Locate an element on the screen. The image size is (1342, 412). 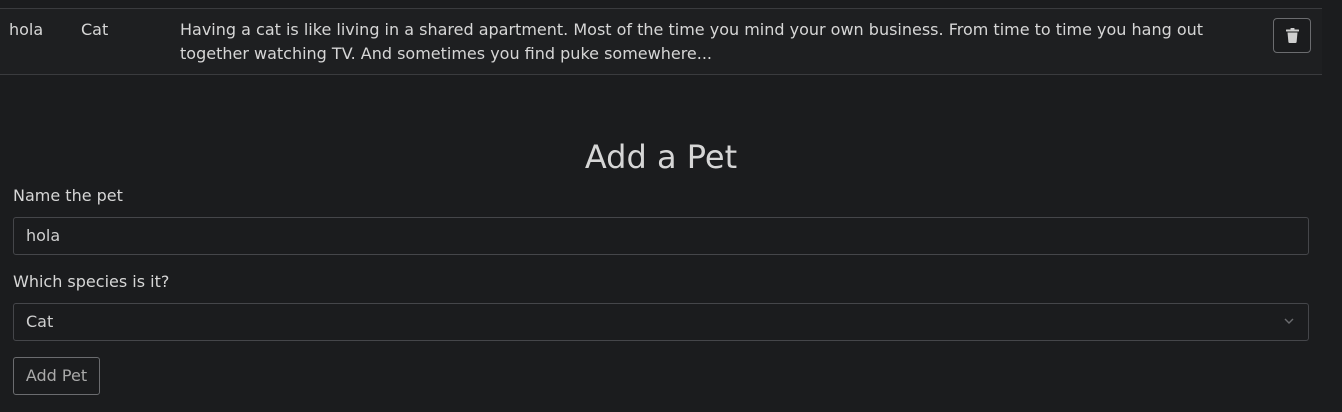
pet-name-input: hola is located at coordinates (661, 236).